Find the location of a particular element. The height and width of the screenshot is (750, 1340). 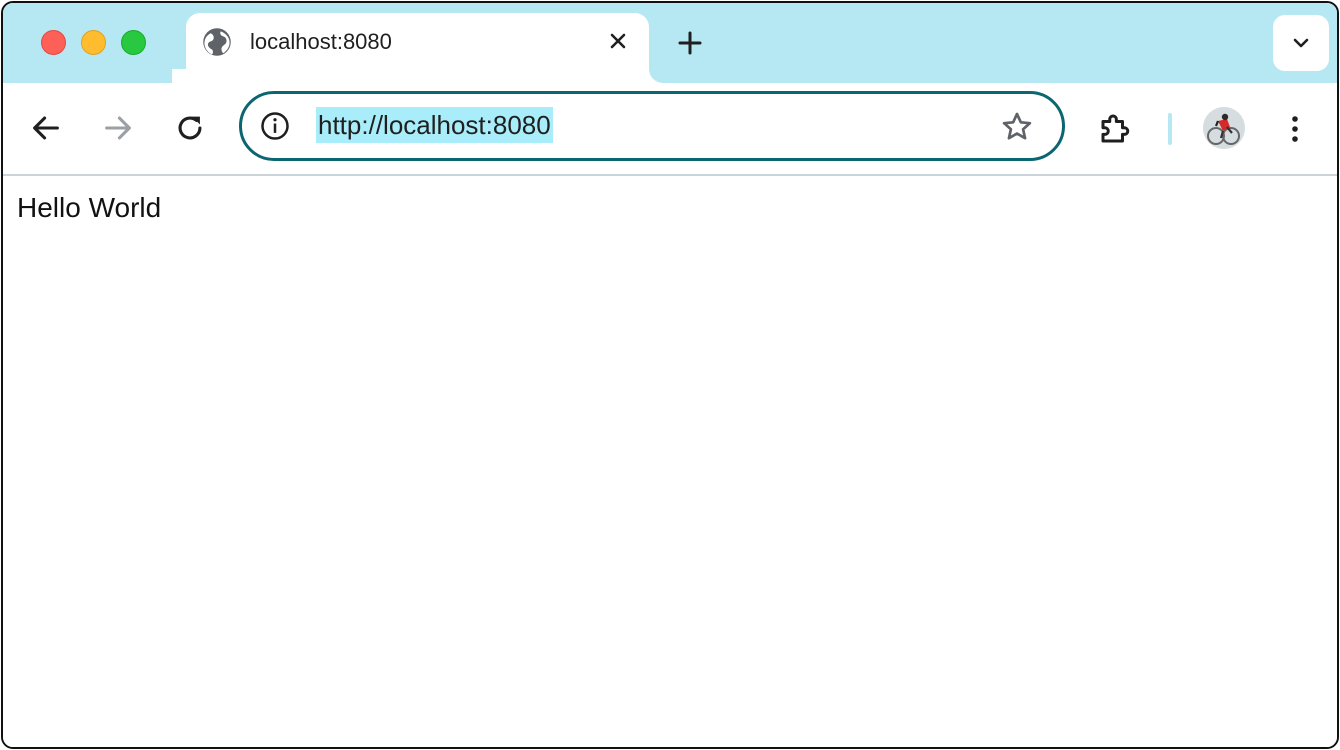

arrow-right-icon is located at coordinates (118, 128).